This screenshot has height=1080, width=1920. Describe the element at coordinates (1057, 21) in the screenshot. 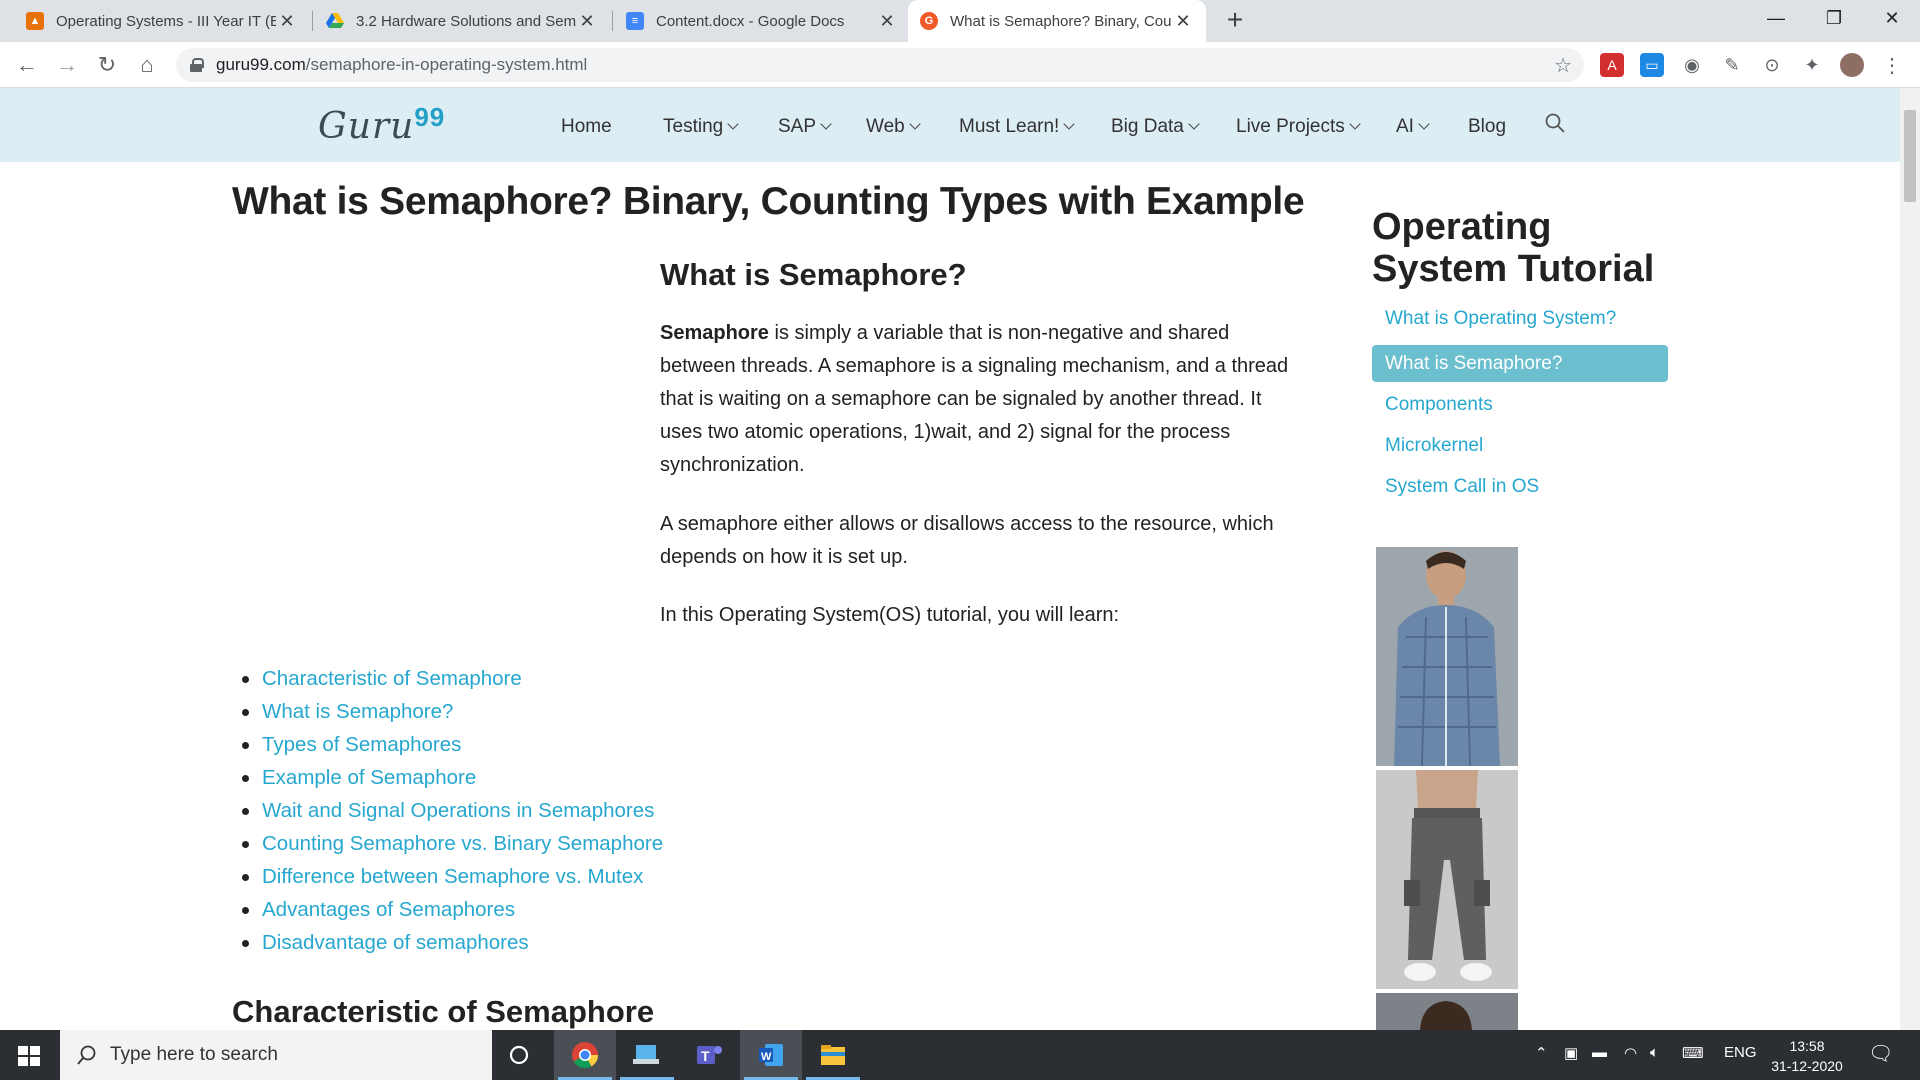

I see `browser-tab-active: G What is Semaphore? Binary, Cour ✕` at that location.